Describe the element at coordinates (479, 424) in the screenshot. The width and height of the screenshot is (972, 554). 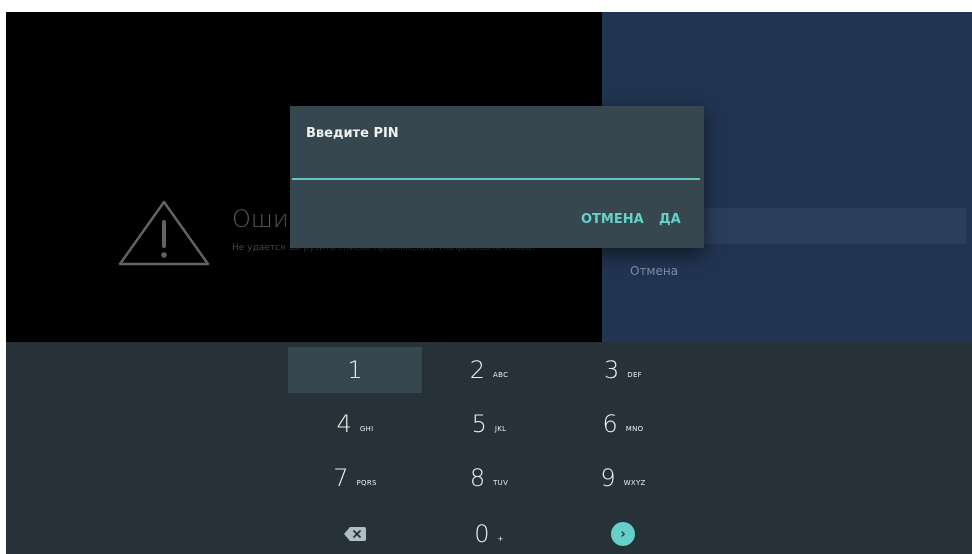
I see `key-digit: 5` at that location.